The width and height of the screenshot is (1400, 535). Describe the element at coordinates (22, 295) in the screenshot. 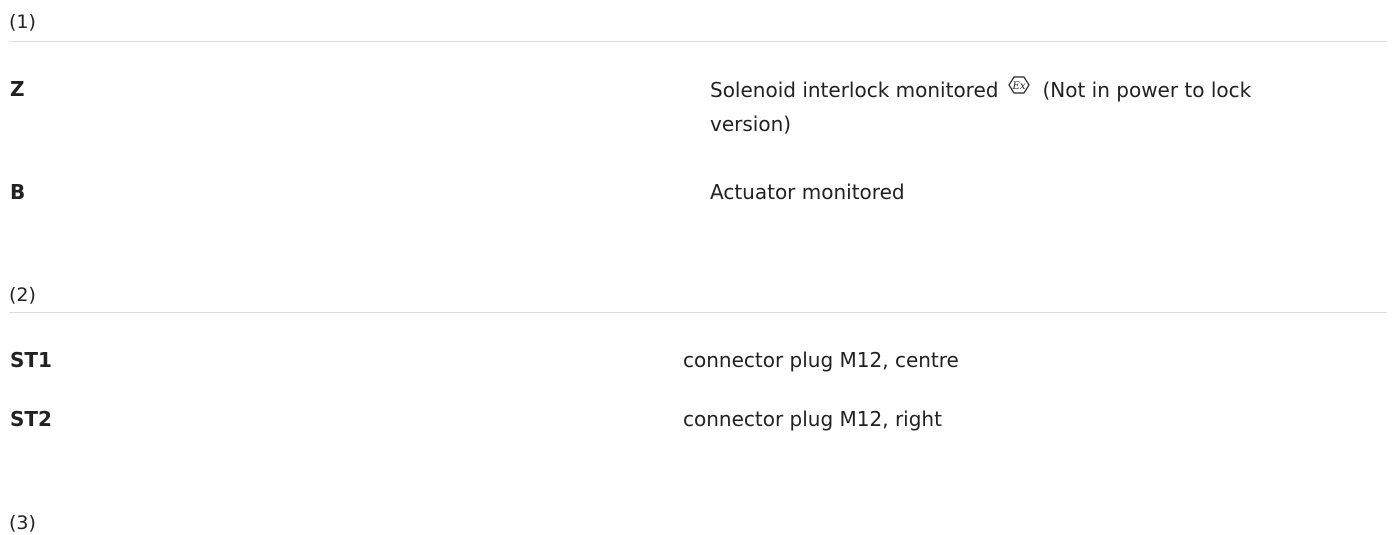

I see `section-label: (2)` at that location.